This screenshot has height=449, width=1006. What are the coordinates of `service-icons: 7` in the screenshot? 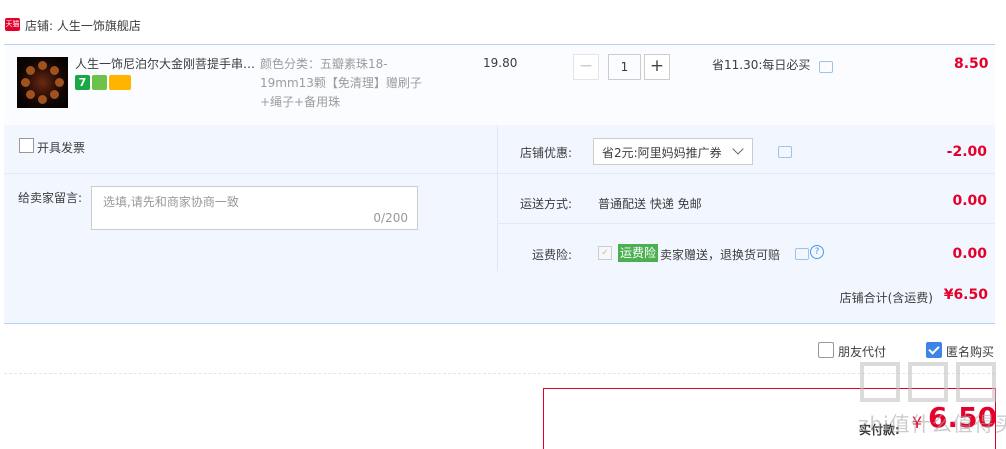 It's located at (104, 83).